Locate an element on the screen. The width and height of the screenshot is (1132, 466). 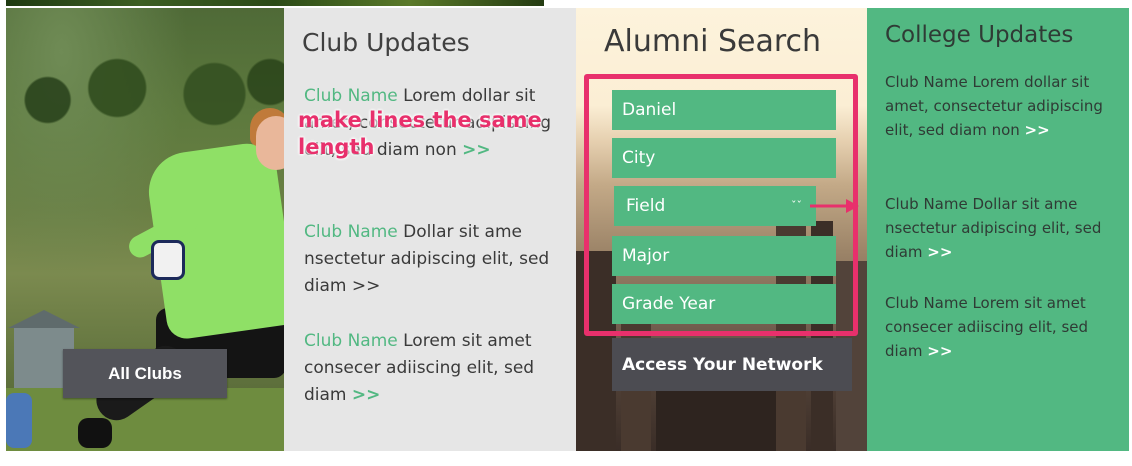
photo-player-boot is located at coordinates (95, 433).